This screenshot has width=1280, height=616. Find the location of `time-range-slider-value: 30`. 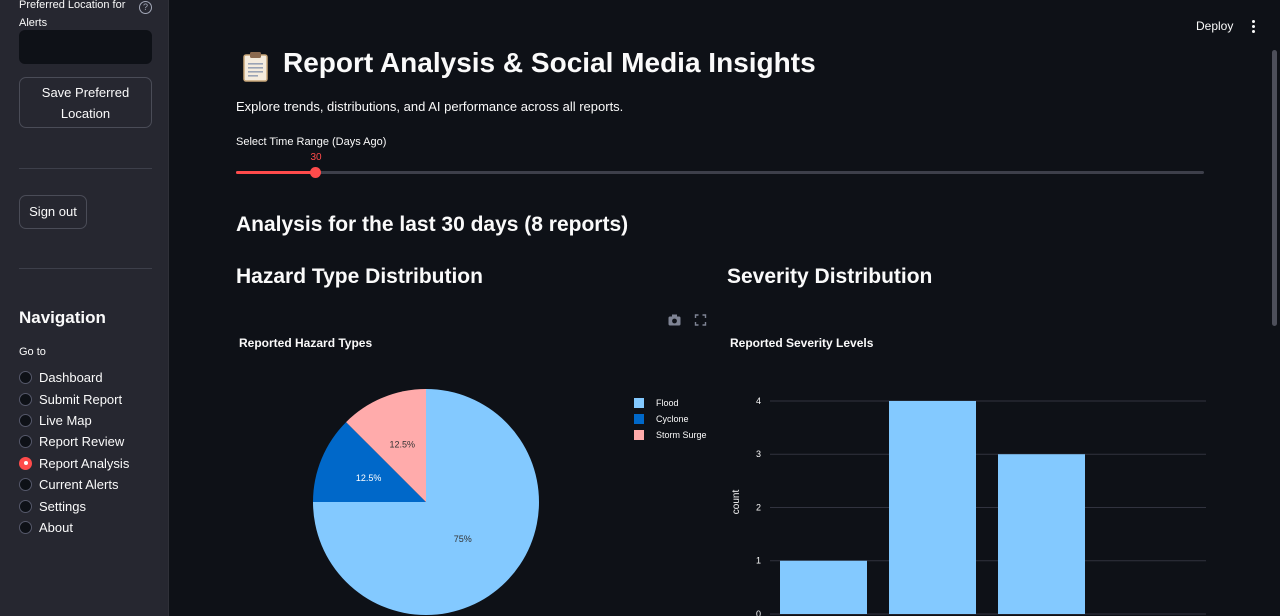

time-range-slider-value: 30 is located at coordinates (316, 157).